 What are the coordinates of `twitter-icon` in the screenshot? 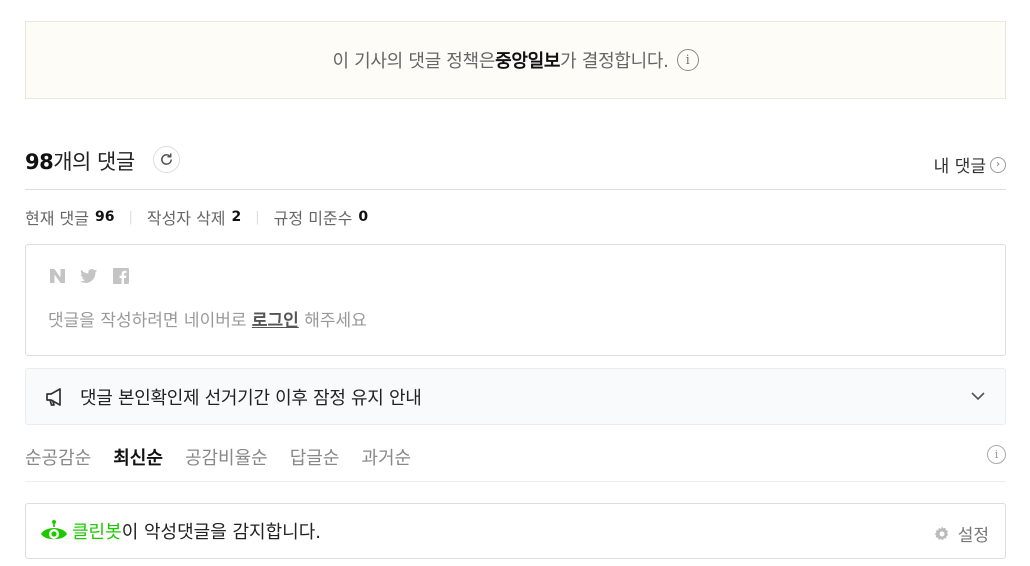 It's located at (89, 276).